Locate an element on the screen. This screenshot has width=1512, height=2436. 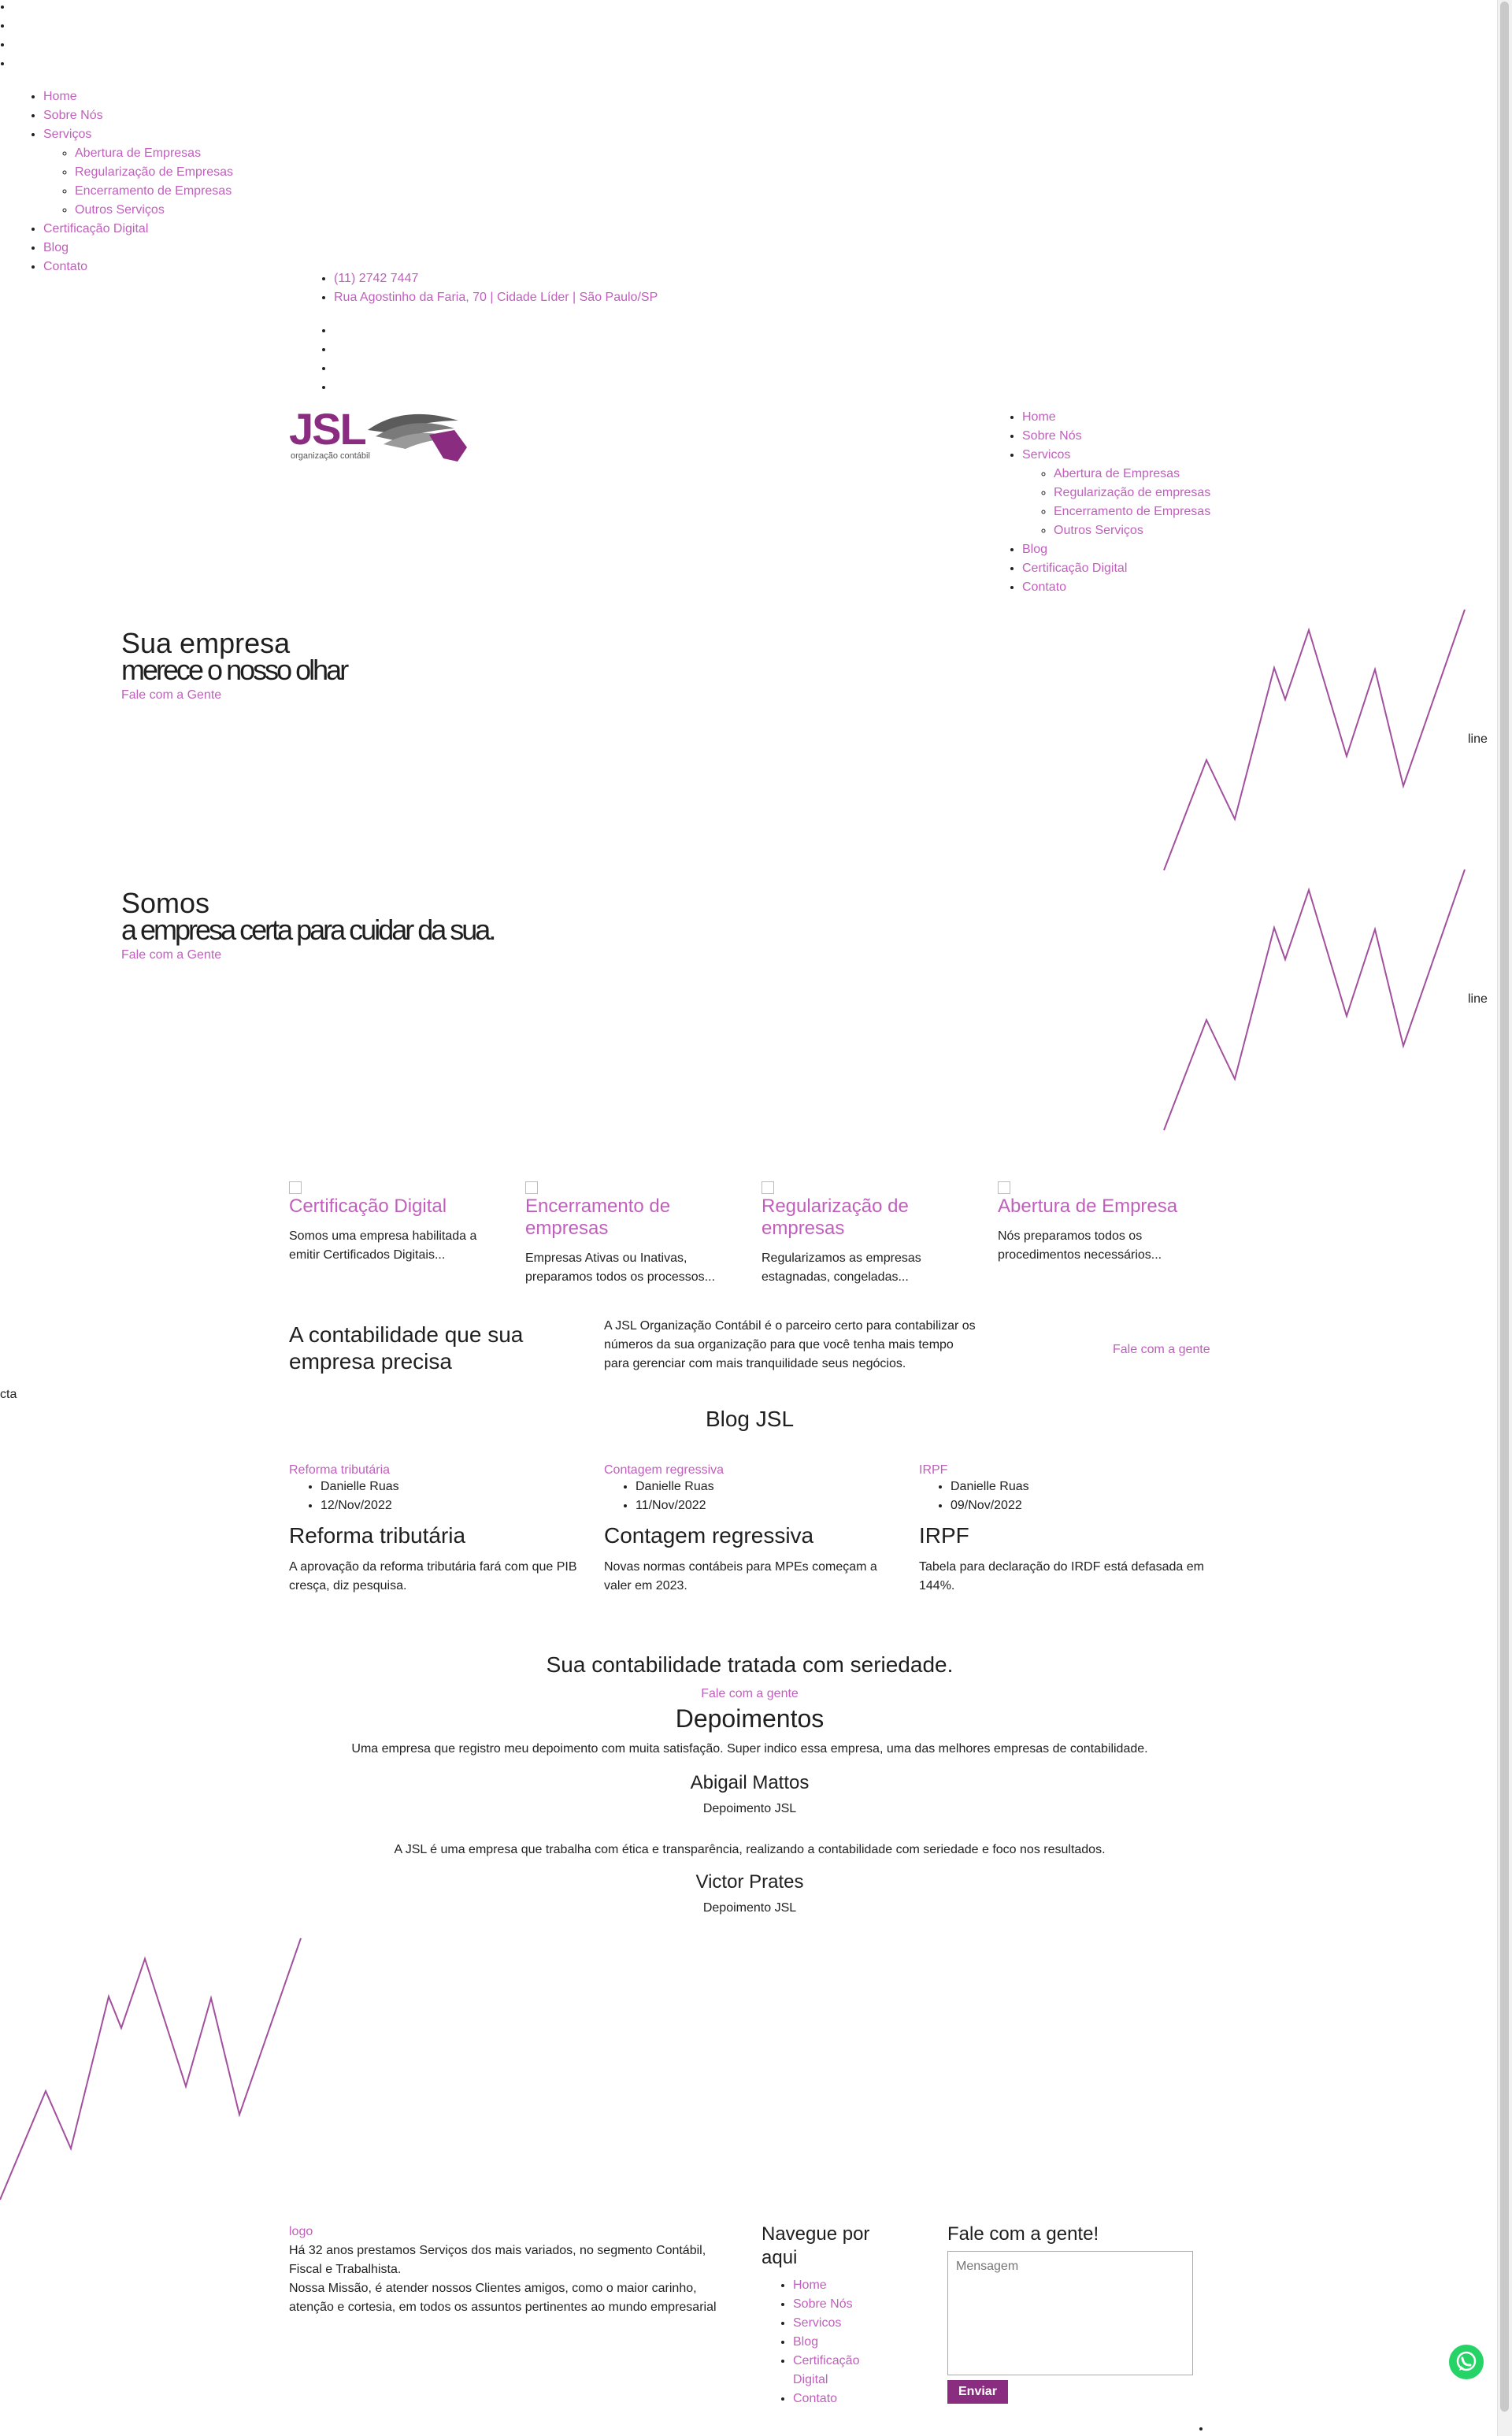
main-menu-item-about: Sobre Nós is located at coordinates (1116, 436).